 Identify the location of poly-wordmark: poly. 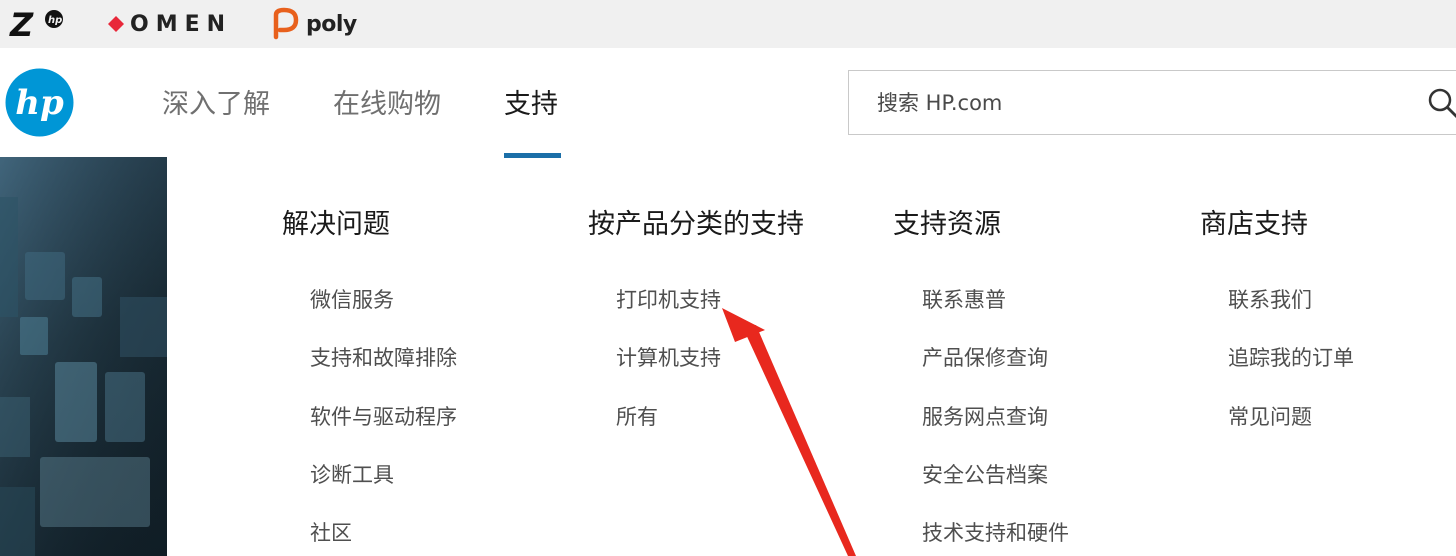
(331, 24).